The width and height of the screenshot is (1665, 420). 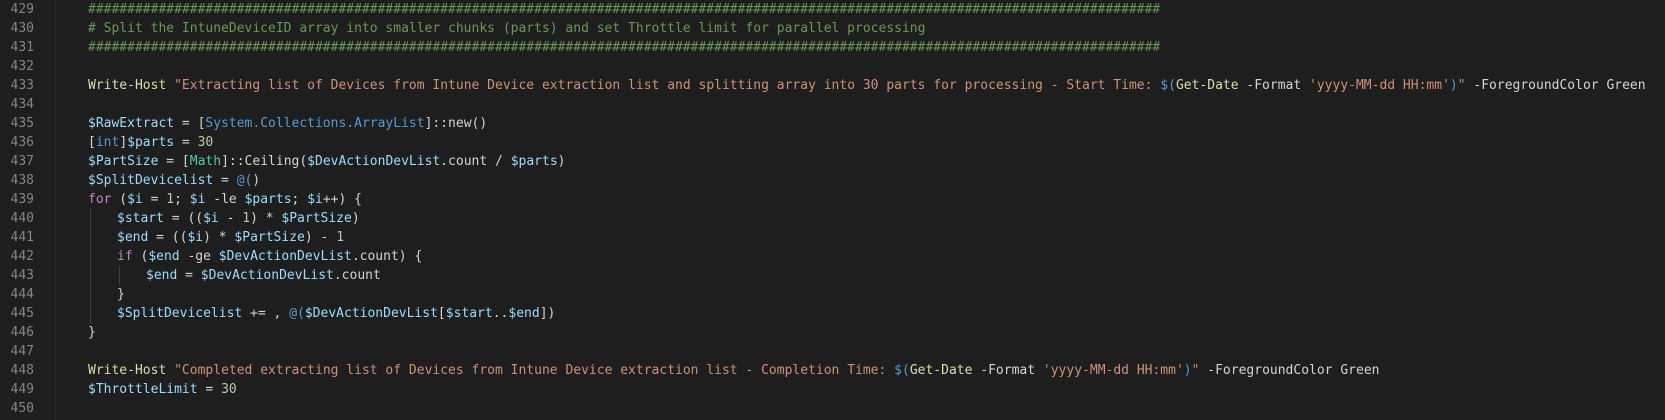 What do you see at coordinates (1461, 85) in the screenshot?
I see `code-token: "` at bounding box center [1461, 85].